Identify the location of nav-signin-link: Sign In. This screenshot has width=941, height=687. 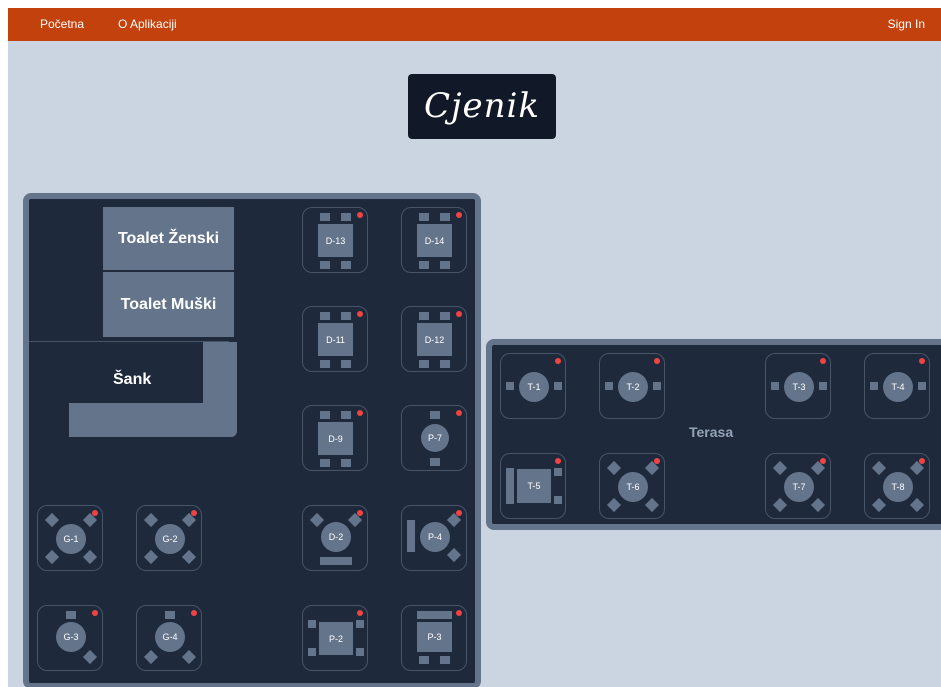
(906, 24).